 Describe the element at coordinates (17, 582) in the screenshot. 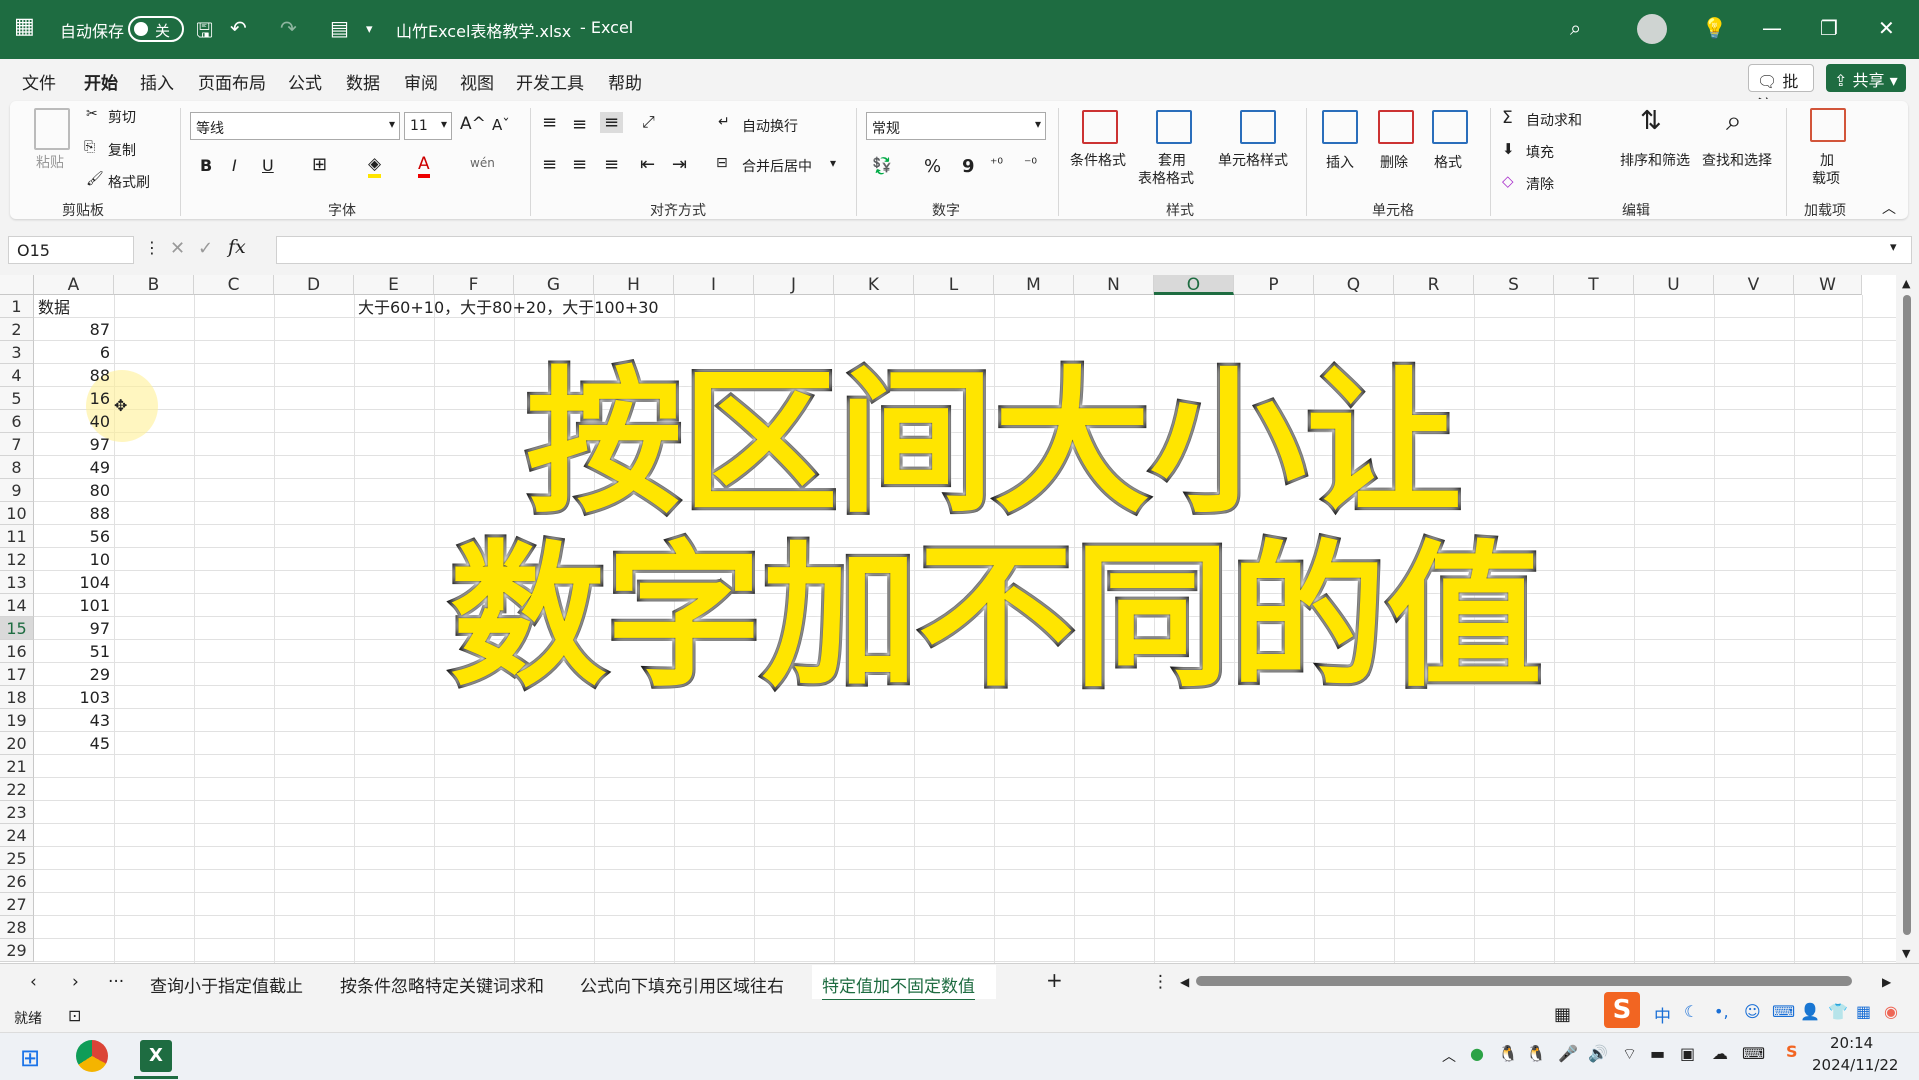

I see `row-header-13: 13` at that location.